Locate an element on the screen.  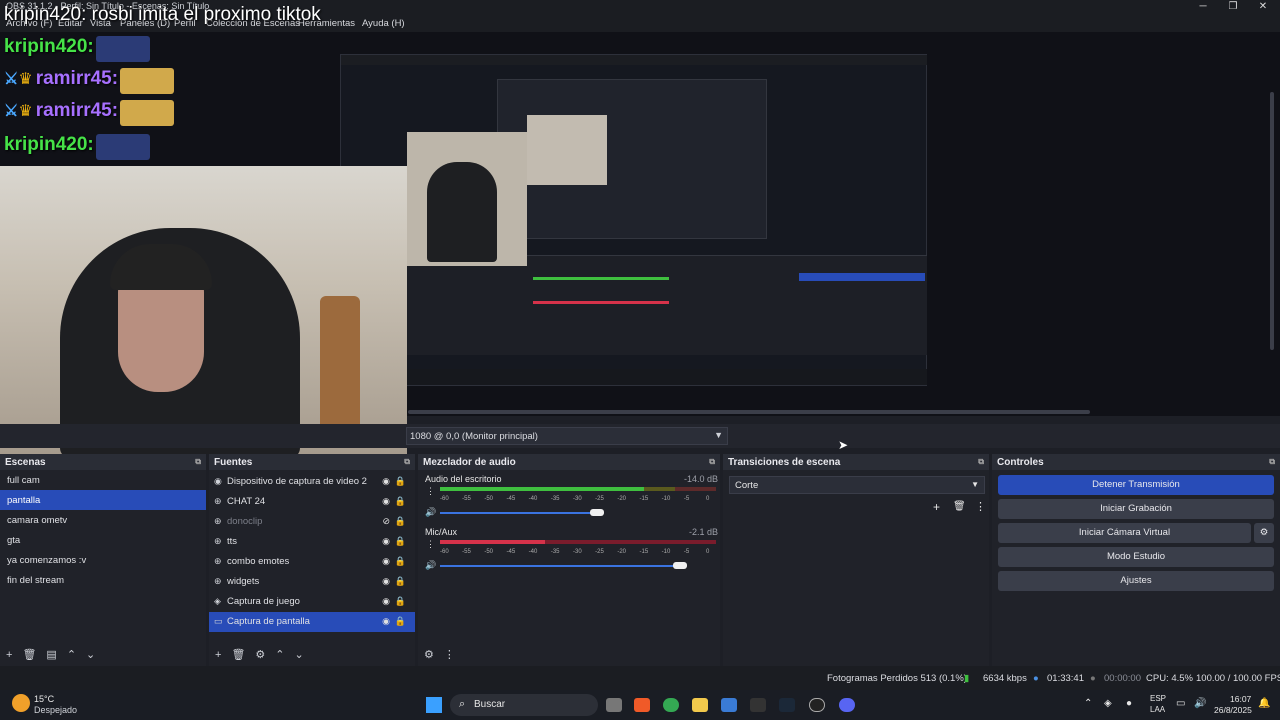
start-recording-button: Iniciar Grabación is located at coordinates (1136, 509).